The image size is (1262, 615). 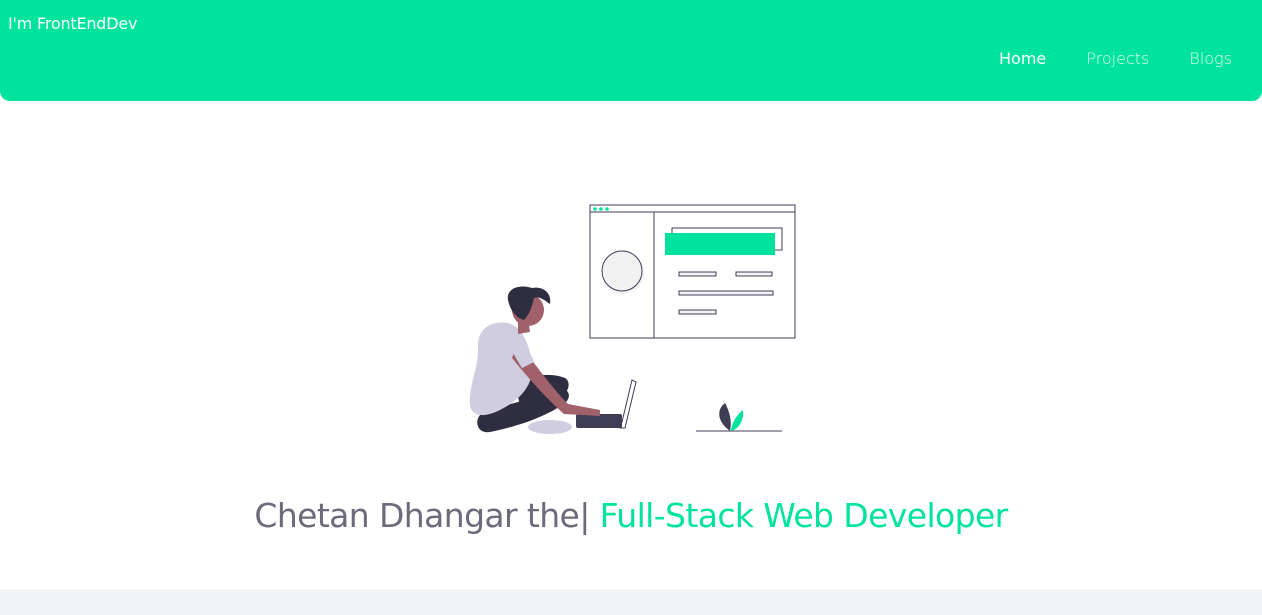 I want to click on section-divider, so click(x=631, y=602).